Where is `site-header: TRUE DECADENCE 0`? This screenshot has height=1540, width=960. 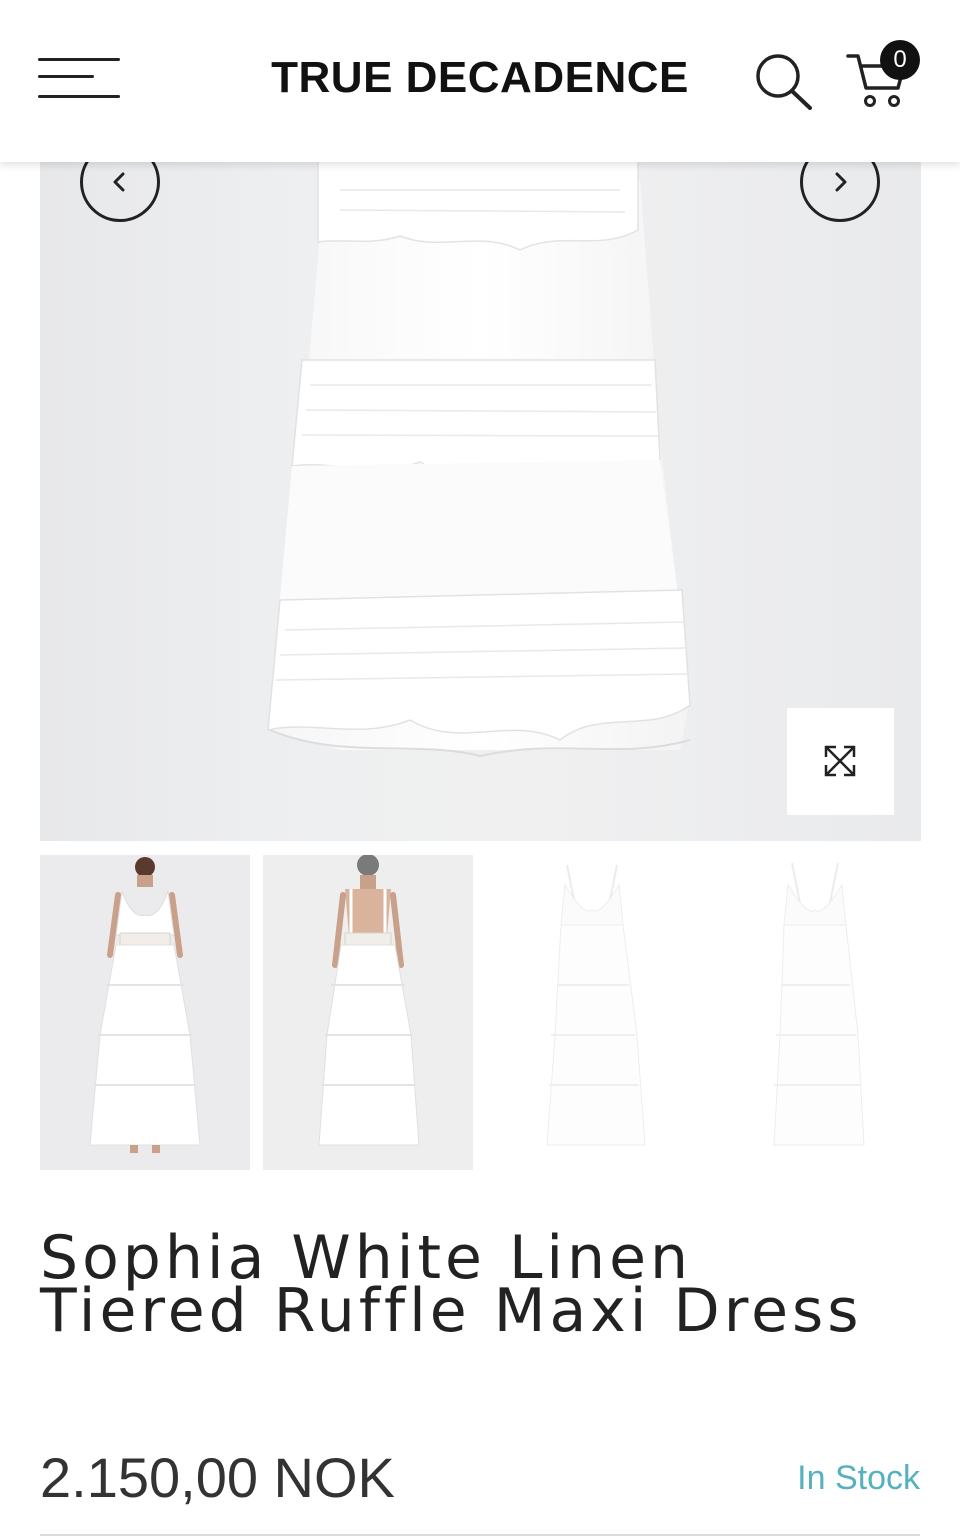
site-header: TRUE DECADENCE 0 is located at coordinates (480, 81).